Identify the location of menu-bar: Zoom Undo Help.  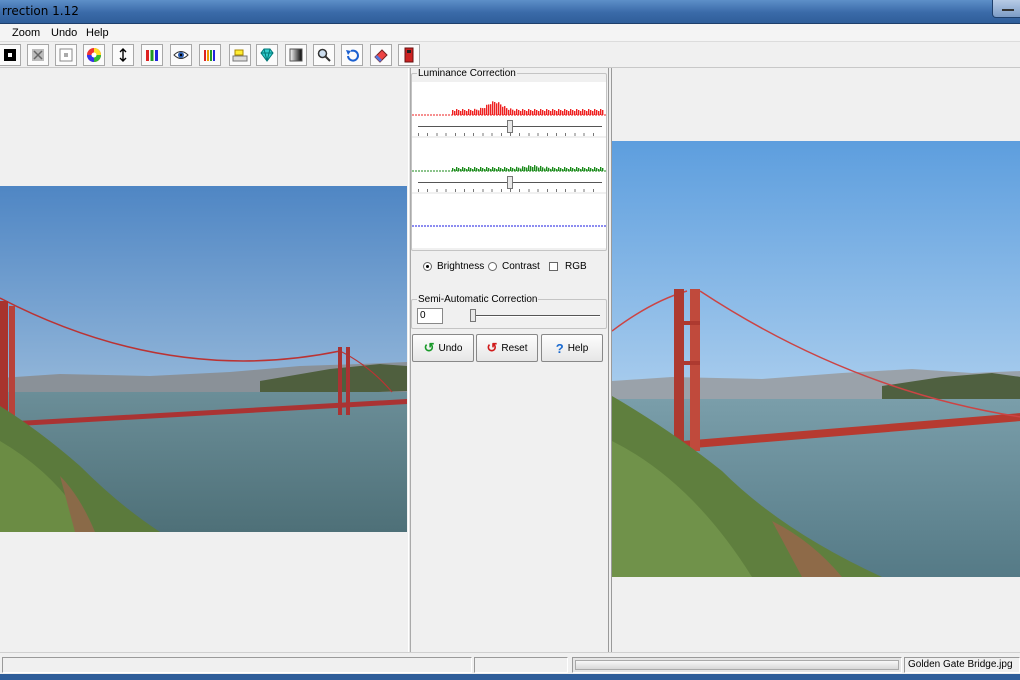
(510, 33).